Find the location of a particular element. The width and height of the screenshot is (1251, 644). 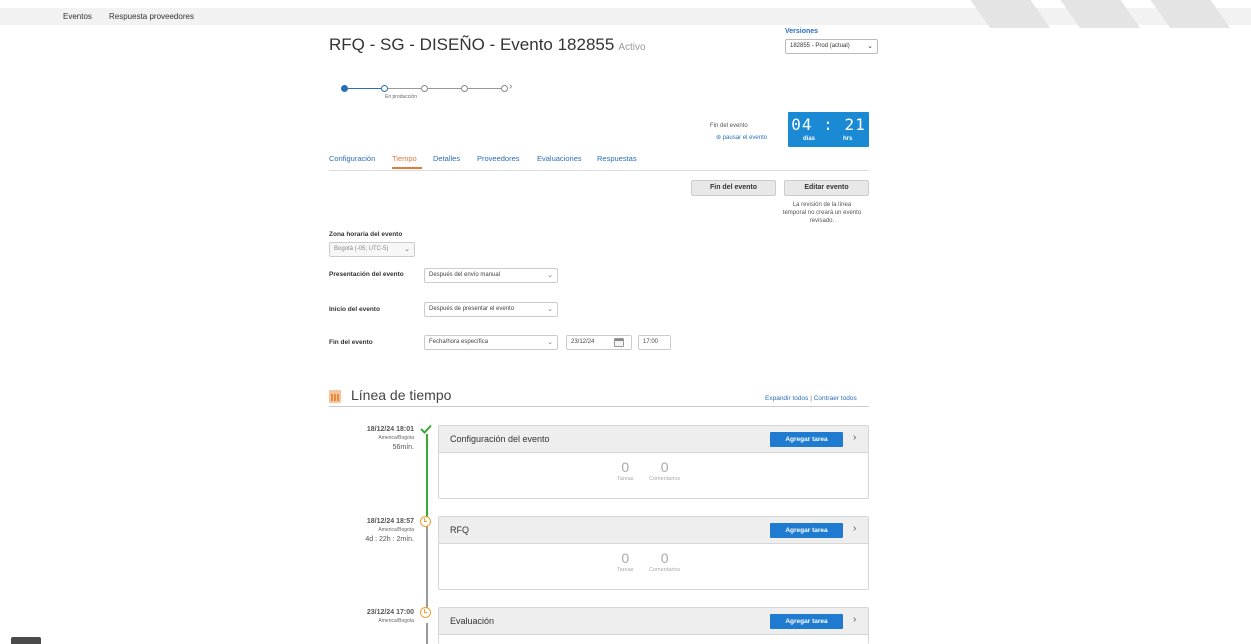

timeline-line-done is located at coordinates (427, 479).